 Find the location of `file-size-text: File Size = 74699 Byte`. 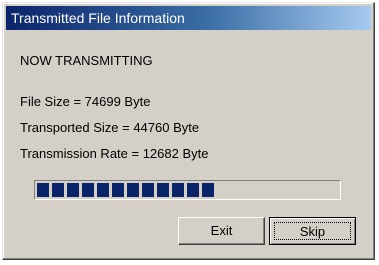

file-size-text: File Size = 74699 Byte is located at coordinates (85, 101).